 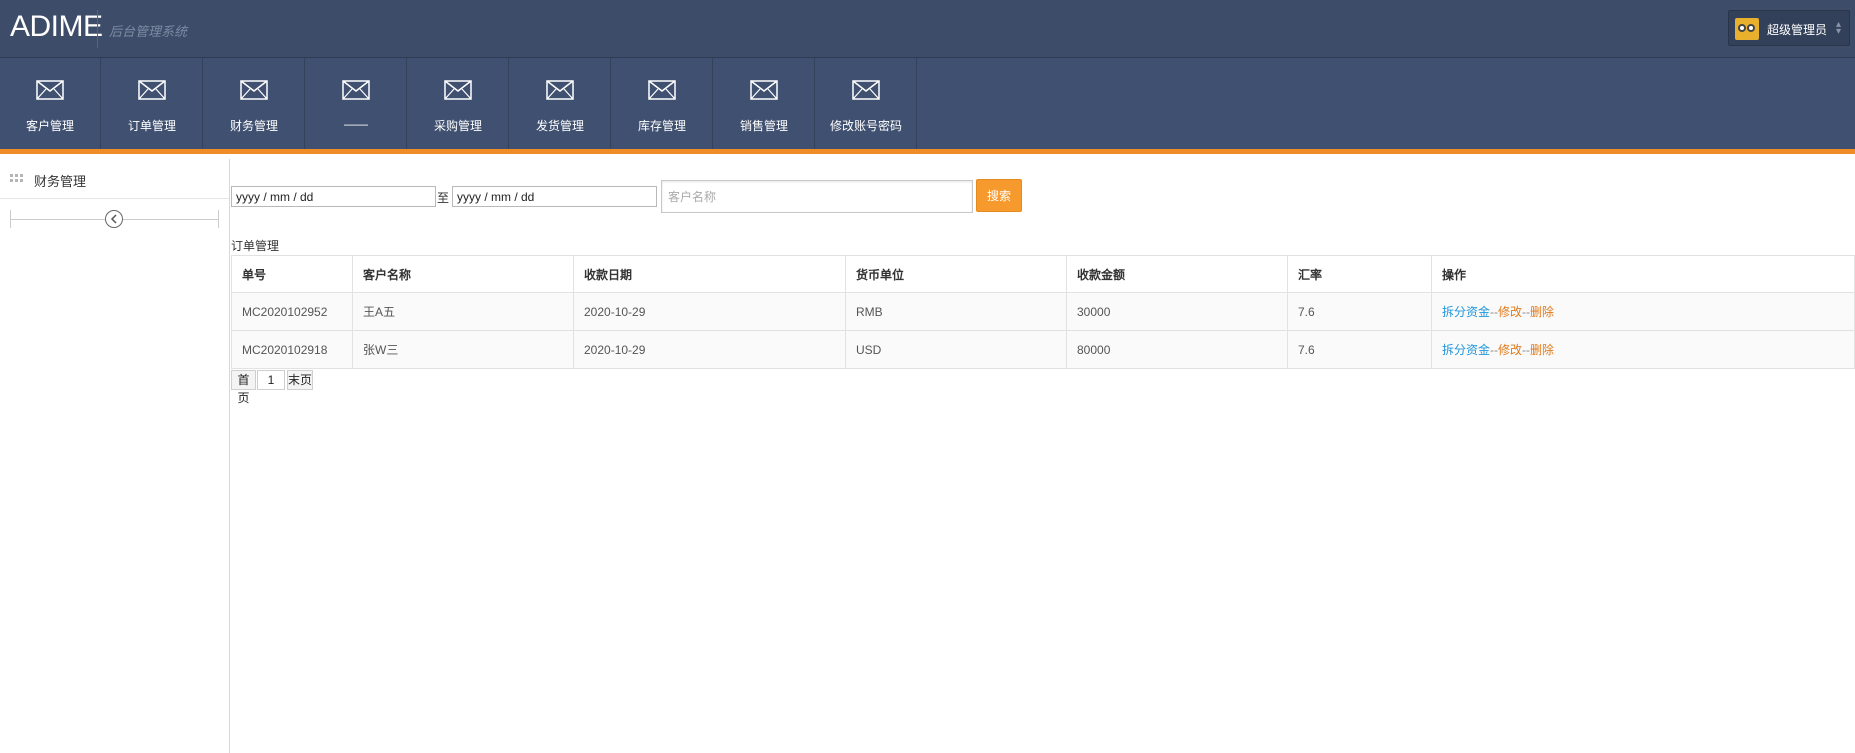 I want to click on date-range-separator: 至, so click(x=443, y=198).